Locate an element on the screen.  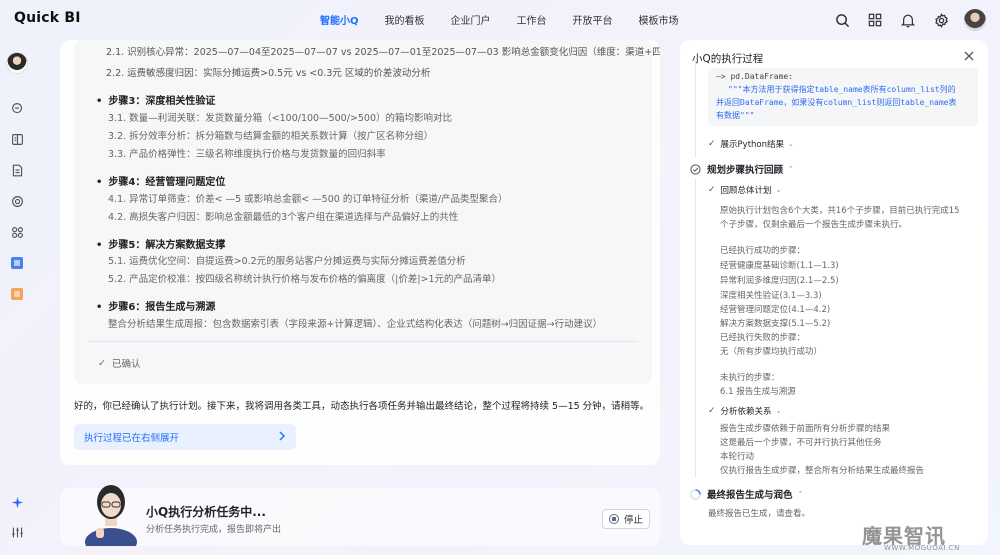
confirmed-label: 已确认 is located at coordinates (126, 364).